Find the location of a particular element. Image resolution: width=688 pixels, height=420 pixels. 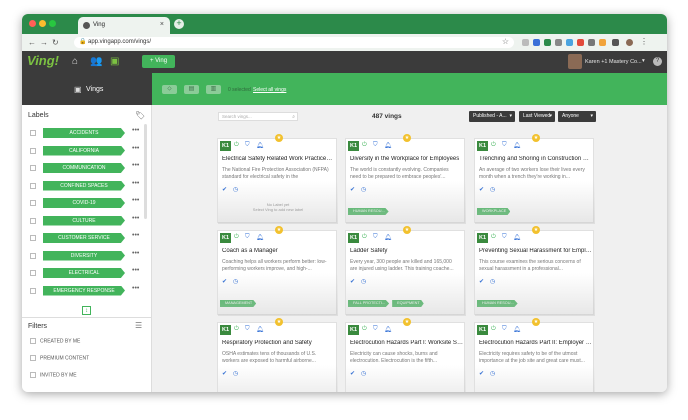

label-tag: CUSTOMER SERVICE is located at coordinates (84, 238).